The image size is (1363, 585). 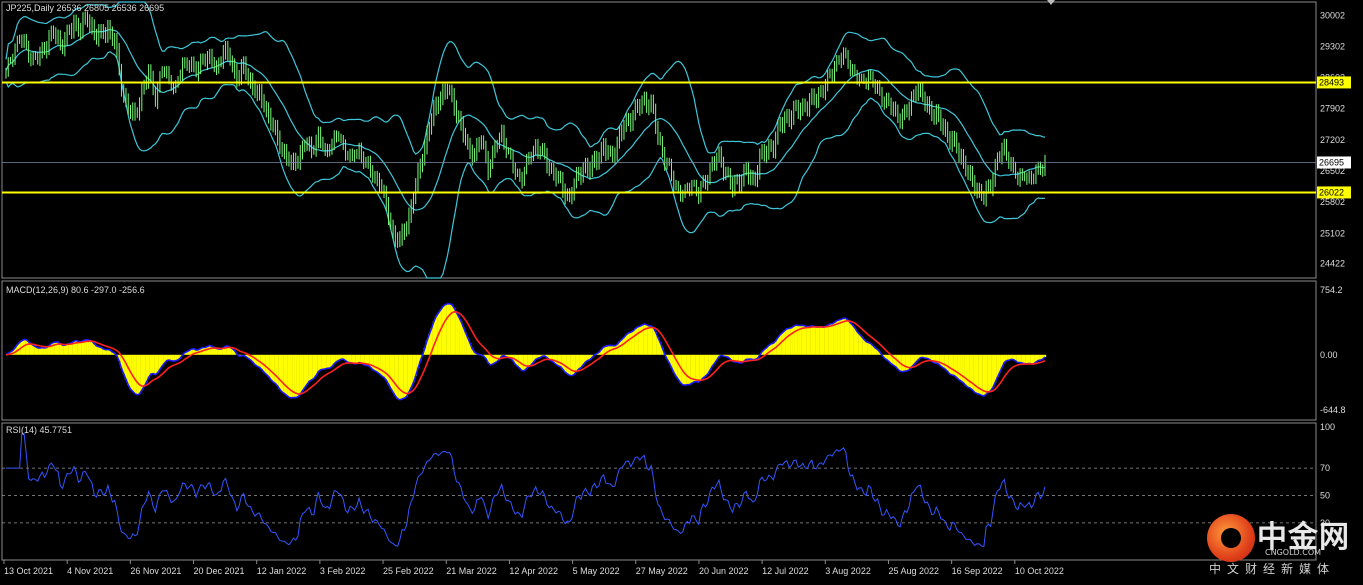 I want to click on time-axis-tick: 12 Jul 2022, so click(x=785, y=571).